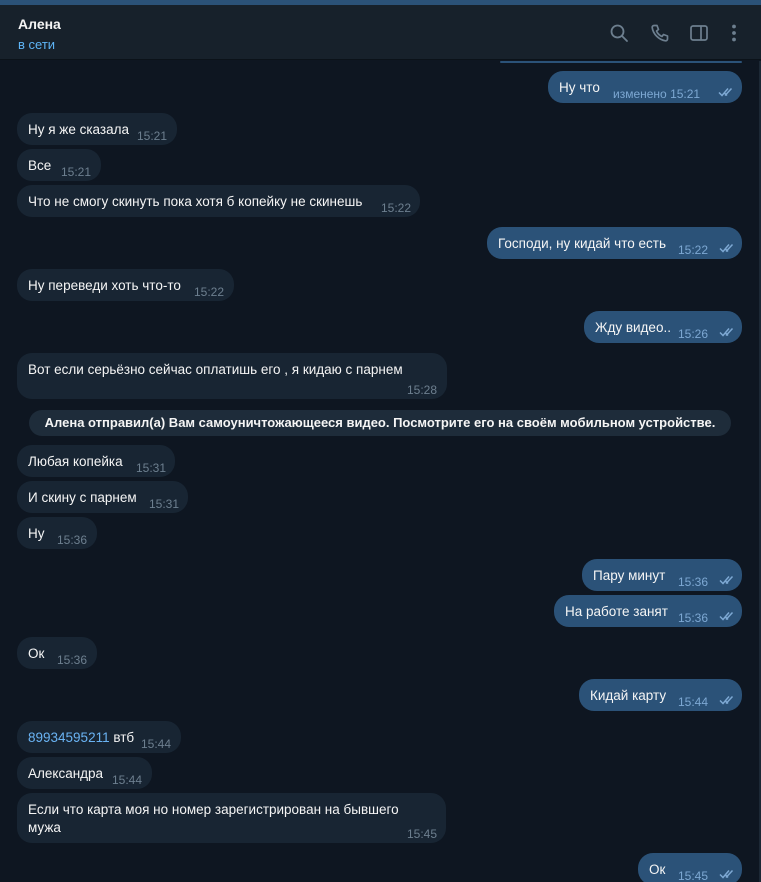 Image resolution: width=761 pixels, height=882 pixels. Describe the element at coordinates (104, 285) in the screenshot. I see `message-text: Ну переведи хоть что-то` at that location.